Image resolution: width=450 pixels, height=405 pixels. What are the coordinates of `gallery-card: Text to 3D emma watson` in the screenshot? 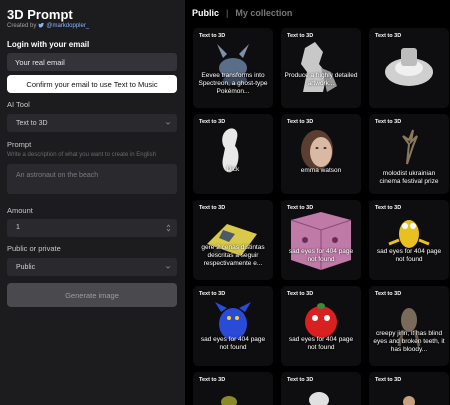 It's located at (321, 154).